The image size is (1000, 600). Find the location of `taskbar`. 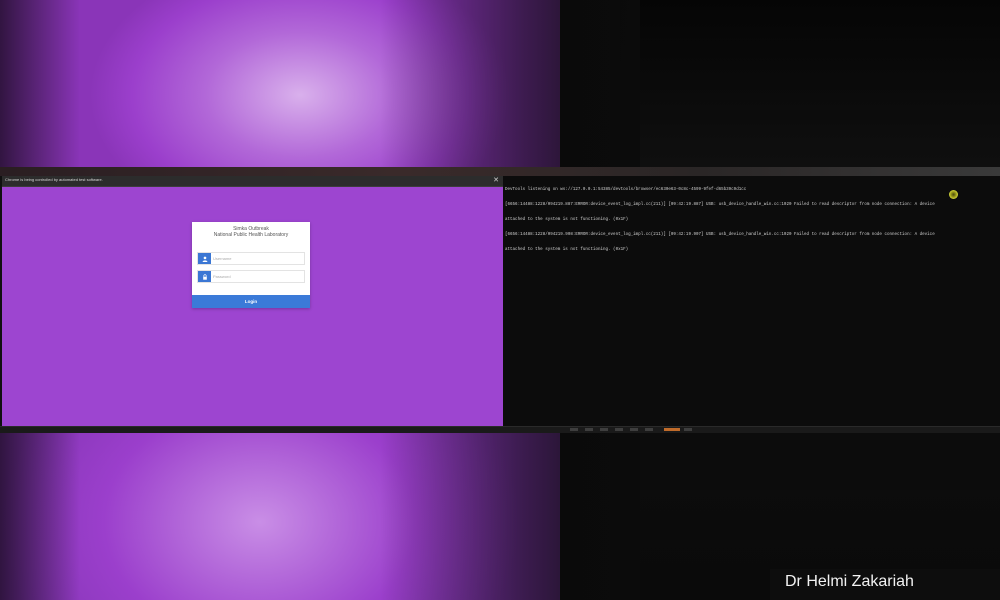

taskbar is located at coordinates (500, 429).